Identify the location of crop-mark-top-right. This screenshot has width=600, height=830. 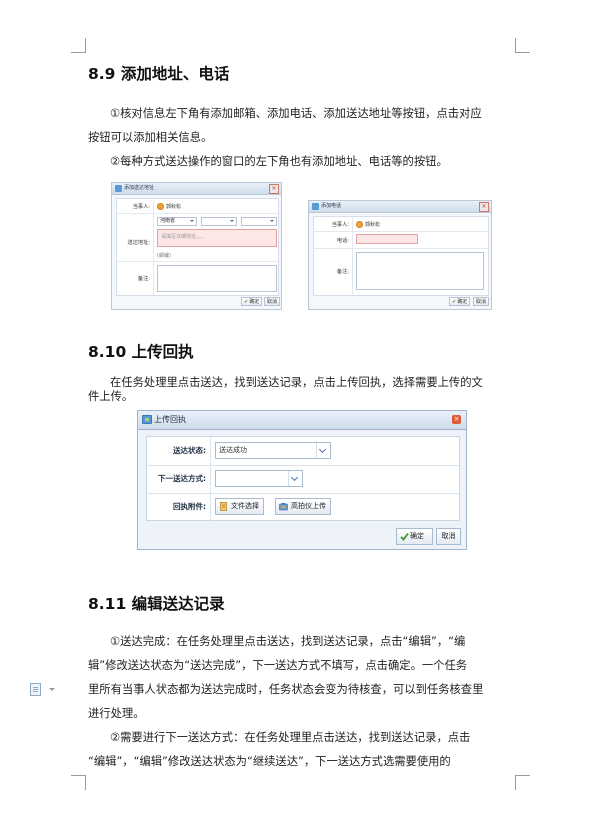
(522, 45).